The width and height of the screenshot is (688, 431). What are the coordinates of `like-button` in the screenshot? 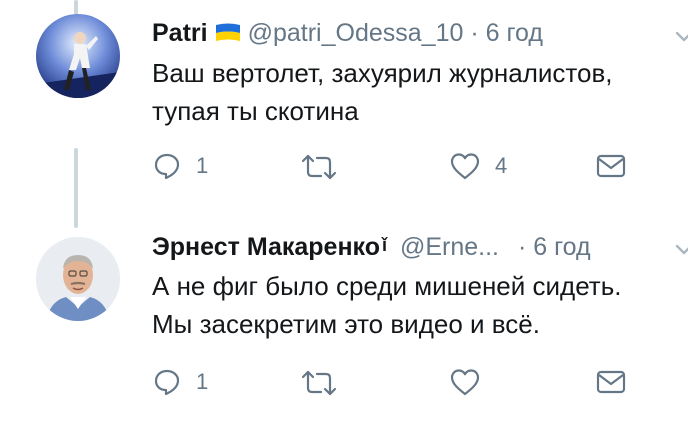 It's located at (472, 382).